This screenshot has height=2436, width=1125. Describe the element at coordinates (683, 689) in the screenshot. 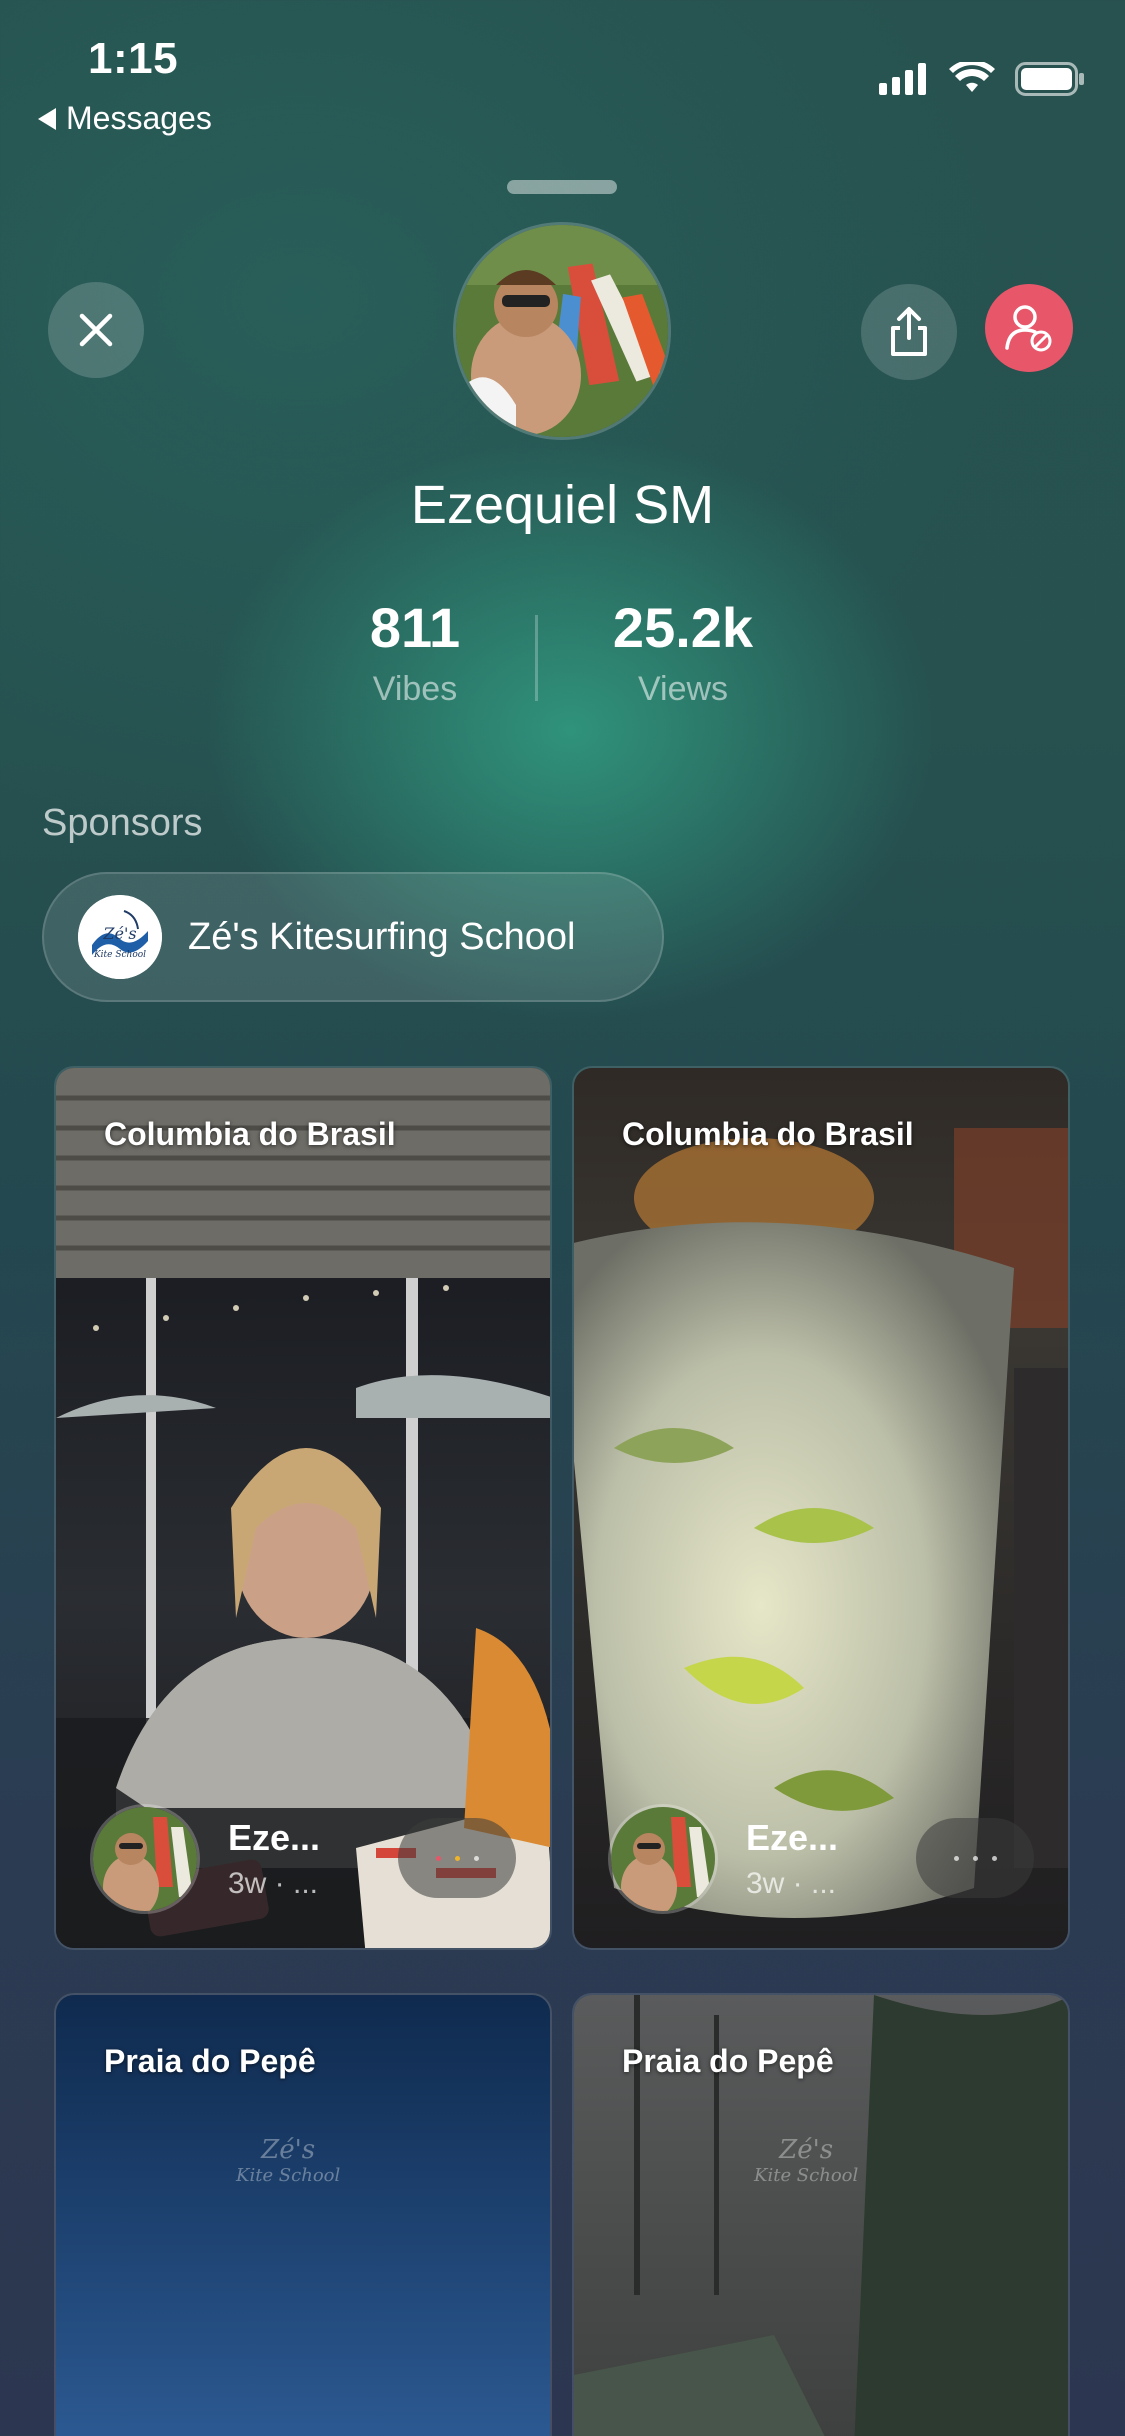

I see `stat-views-label: Views` at that location.